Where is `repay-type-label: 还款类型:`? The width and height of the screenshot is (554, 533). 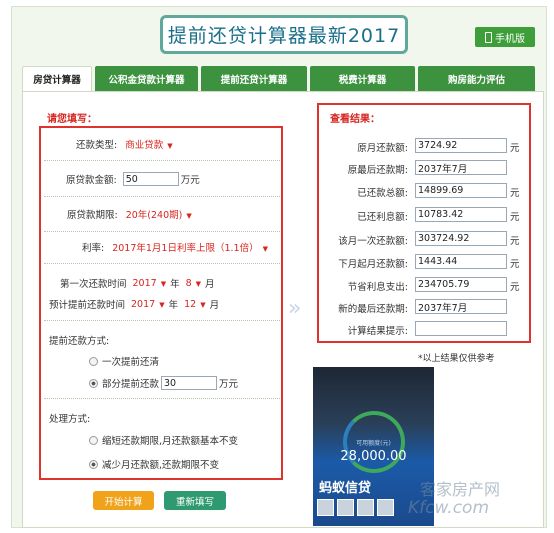 repay-type-label: 还款类型: is located at coordinates (97, 145).